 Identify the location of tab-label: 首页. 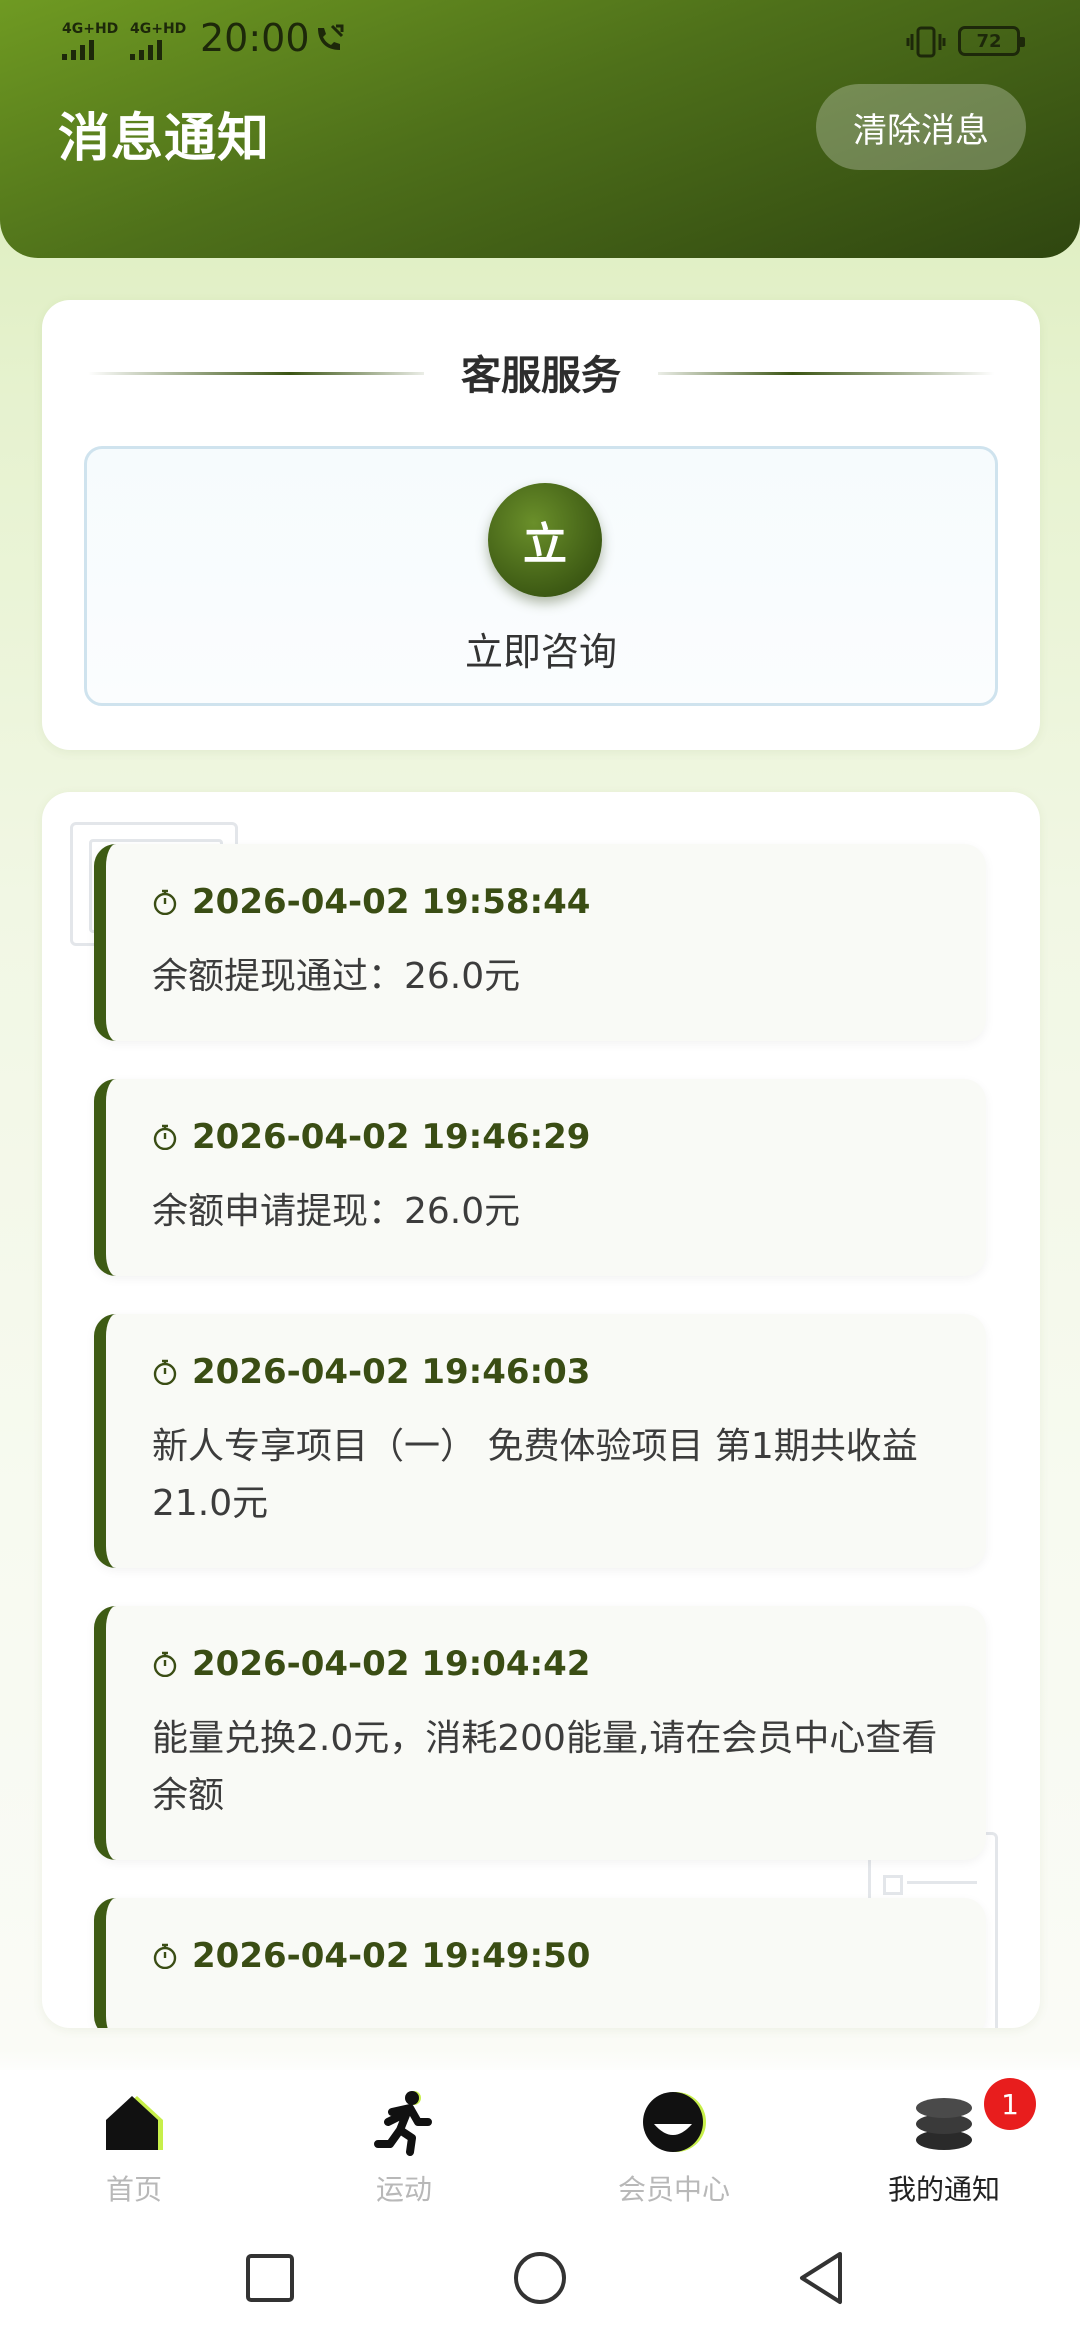
(133, 2189).